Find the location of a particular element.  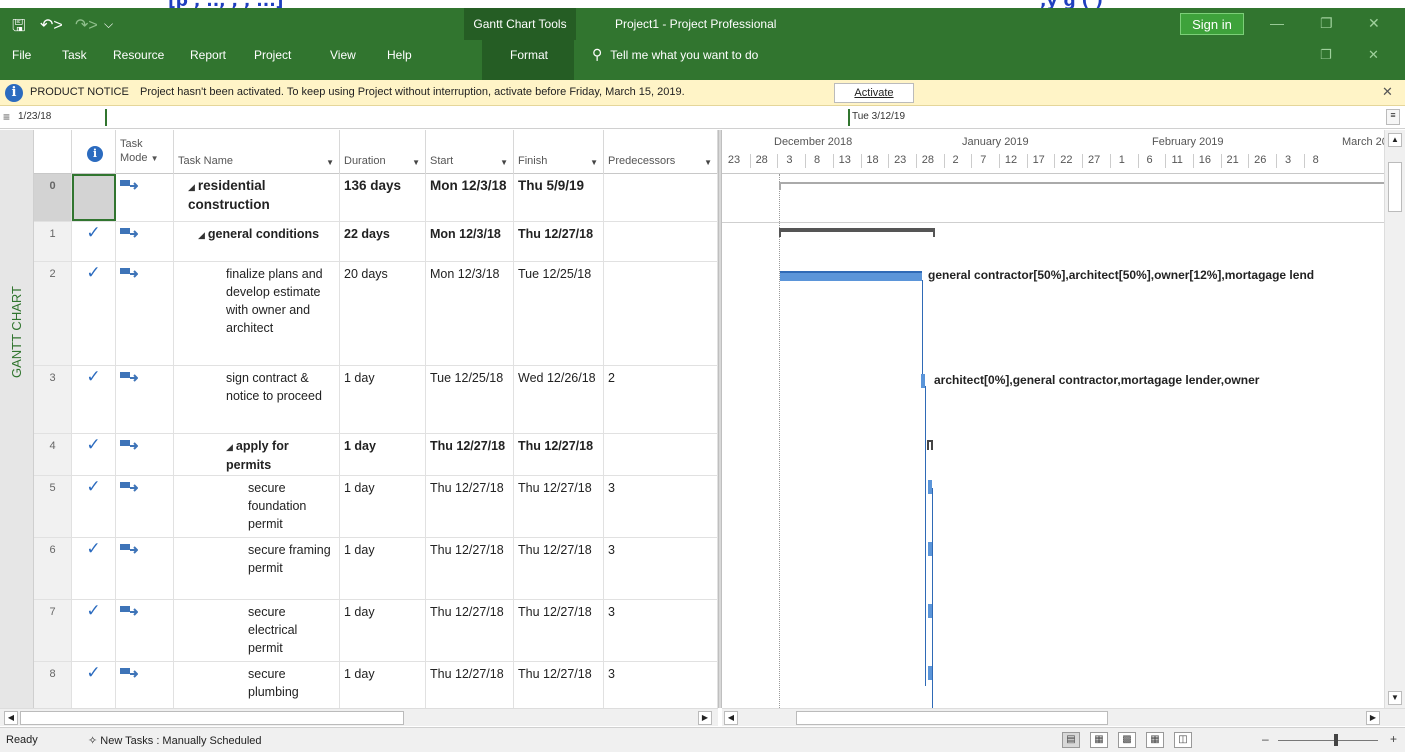

tab-task: Task is located at coordinates (74, 55).